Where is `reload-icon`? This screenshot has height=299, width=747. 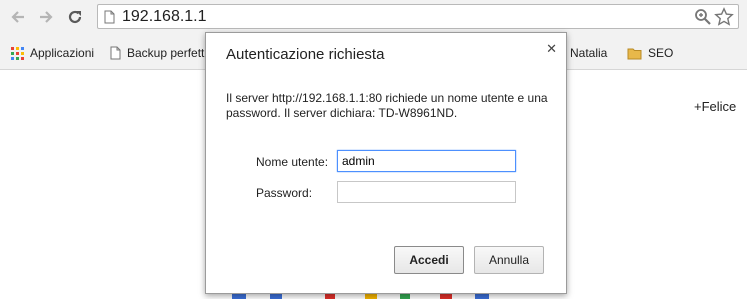 reload-icon is located at coordinates (75, 17).